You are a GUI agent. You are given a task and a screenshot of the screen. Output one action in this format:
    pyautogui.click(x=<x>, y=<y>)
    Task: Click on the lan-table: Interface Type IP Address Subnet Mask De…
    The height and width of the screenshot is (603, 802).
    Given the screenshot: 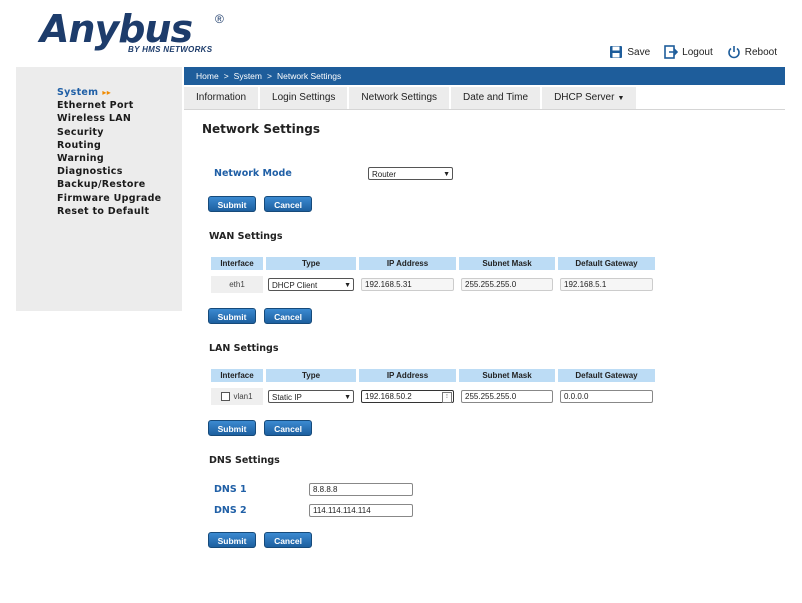 What is the action you would take?
    pyautogui.click(x=433, y=389)
    